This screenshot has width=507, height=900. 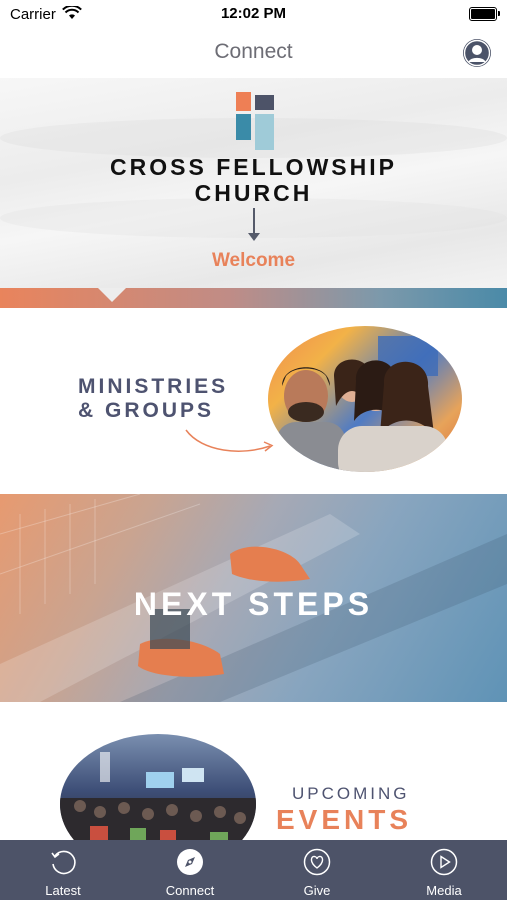 What do you see at coordinates (255, 121) in the screenshot?
I see `church-logo` at bounding box center [255, 121].